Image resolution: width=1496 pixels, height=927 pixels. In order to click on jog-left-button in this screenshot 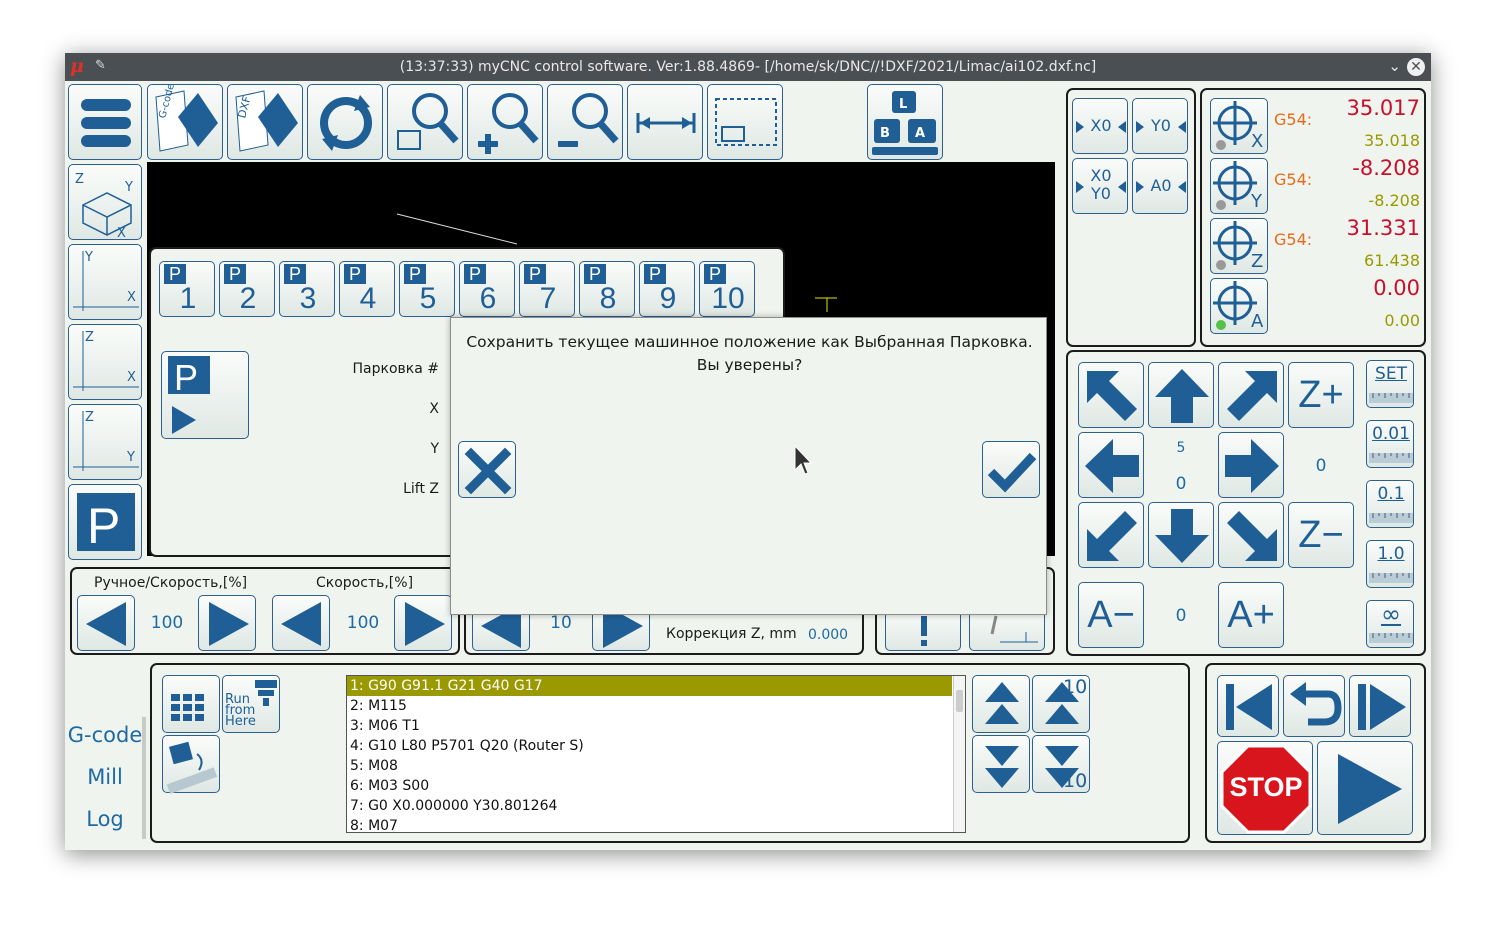, I will do `click(1111, 465)`.